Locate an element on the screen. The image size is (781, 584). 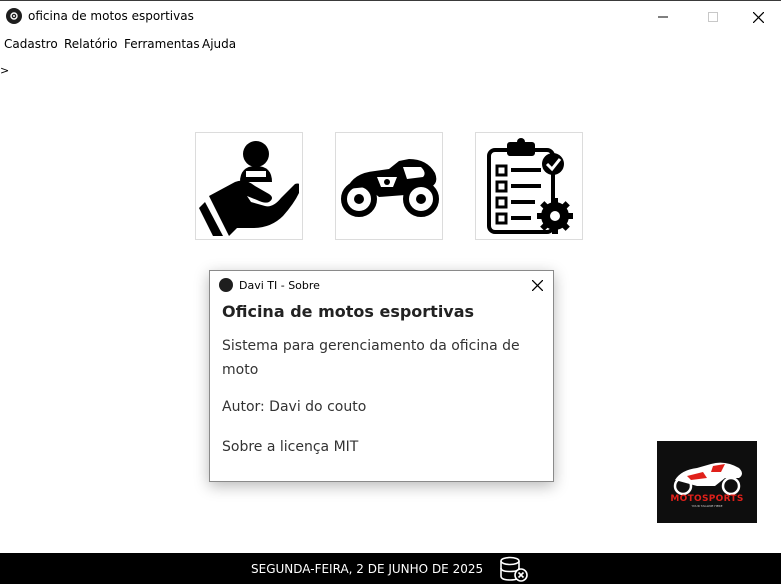
sport-motorcycle-icon is located at coordinates (390, 188).